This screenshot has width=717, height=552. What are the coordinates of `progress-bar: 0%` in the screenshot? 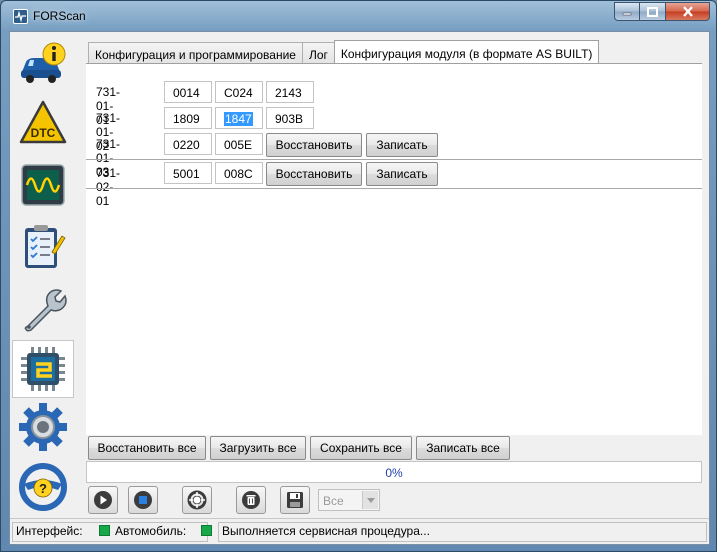 It's located at (394, 472).